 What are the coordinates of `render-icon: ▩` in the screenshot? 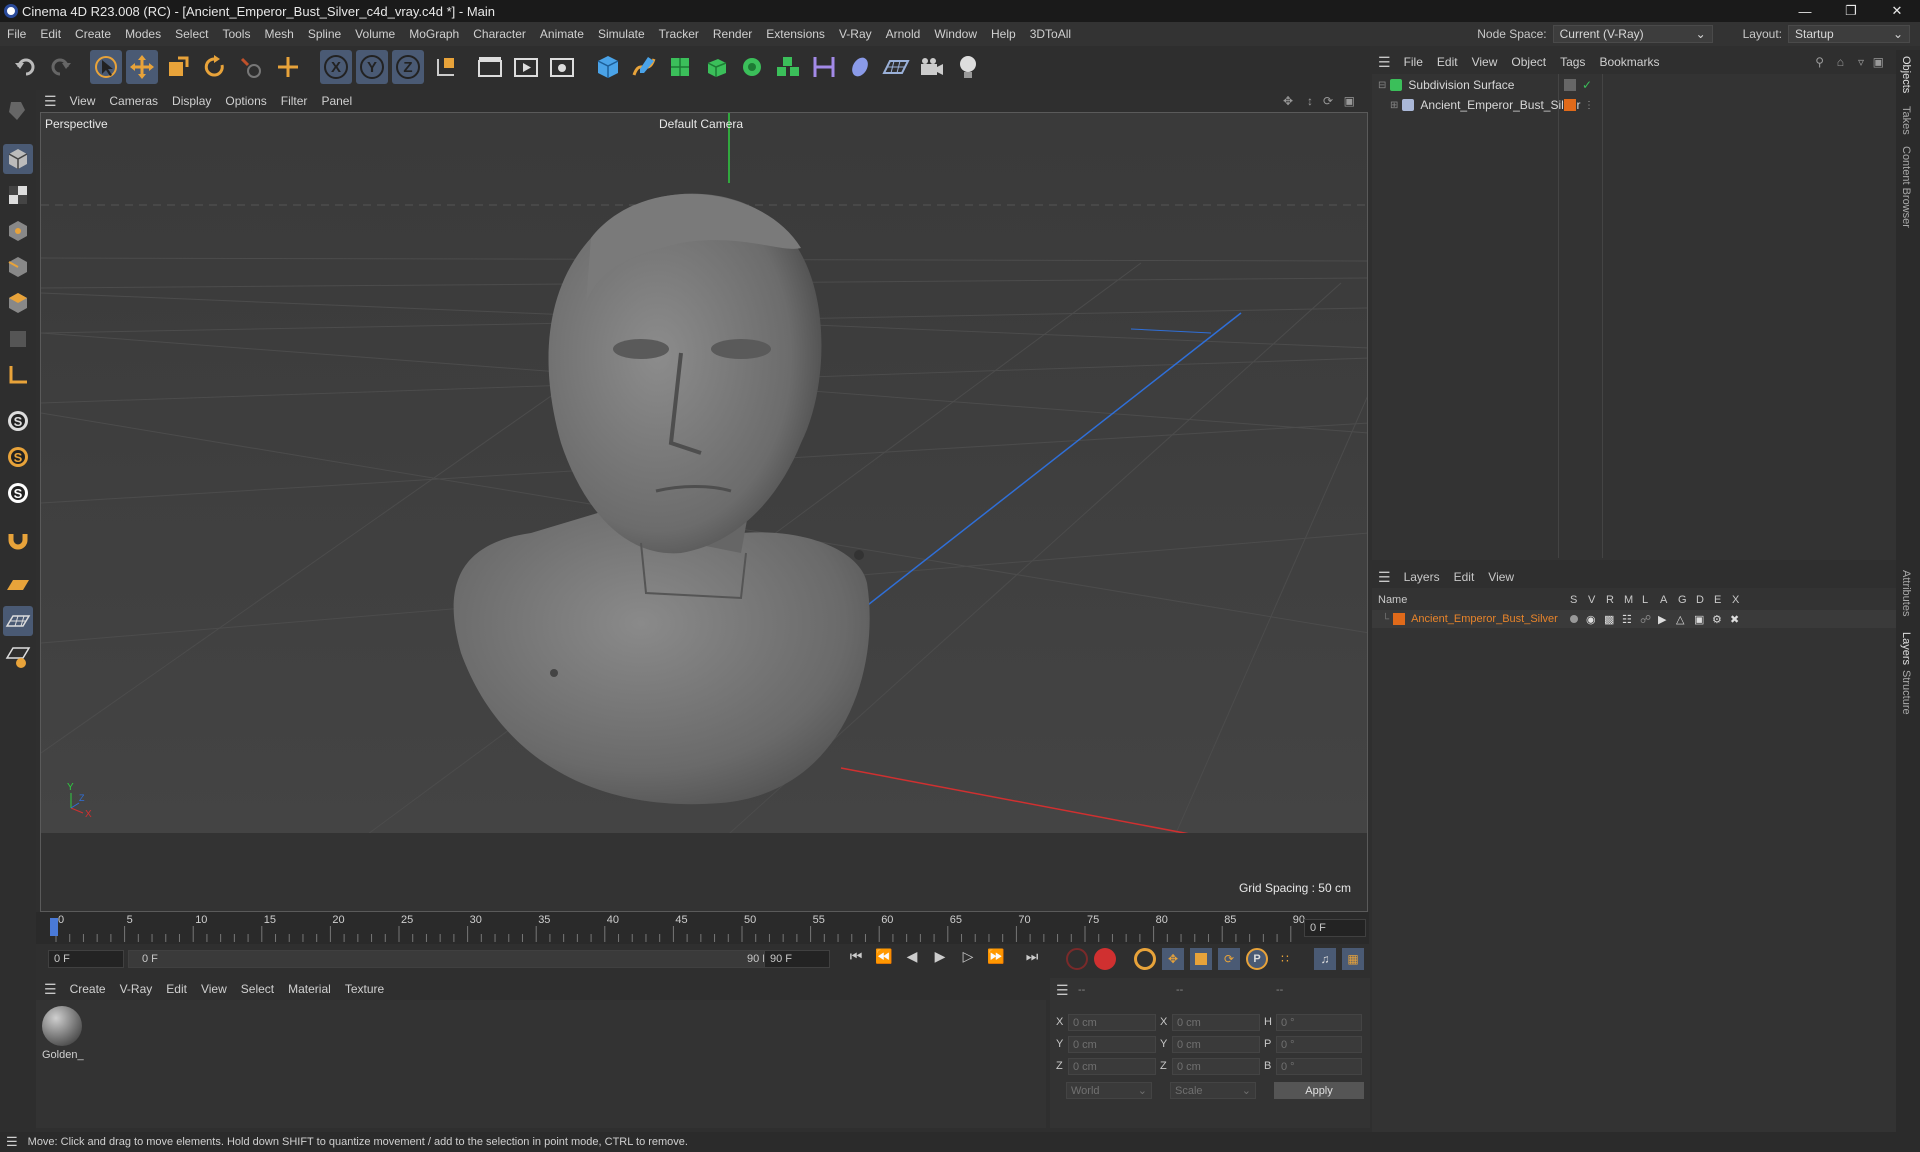 It's located at (1609, 619).